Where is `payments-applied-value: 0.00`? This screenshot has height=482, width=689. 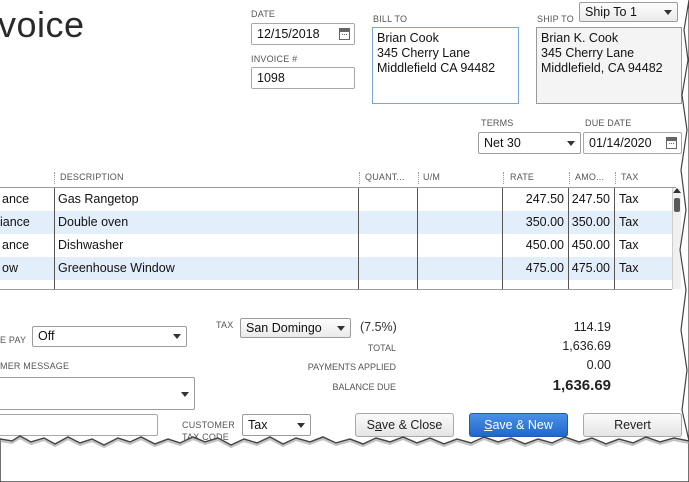 payments-applied-value: 0.00 is located at coordinates (598, 365).